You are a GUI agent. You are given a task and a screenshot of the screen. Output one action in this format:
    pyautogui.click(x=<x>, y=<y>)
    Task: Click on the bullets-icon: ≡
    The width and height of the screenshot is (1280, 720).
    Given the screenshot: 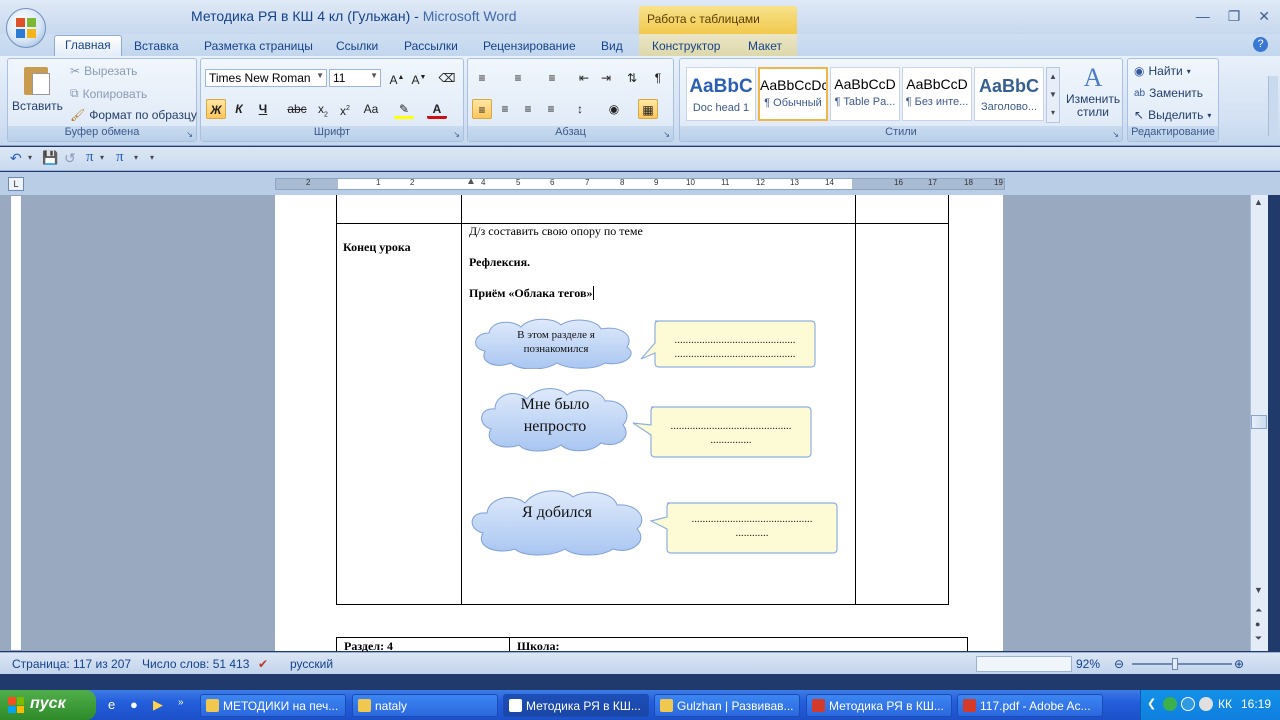 What is the action you would take?
    pyautogui.click(x=482, y=78)
    